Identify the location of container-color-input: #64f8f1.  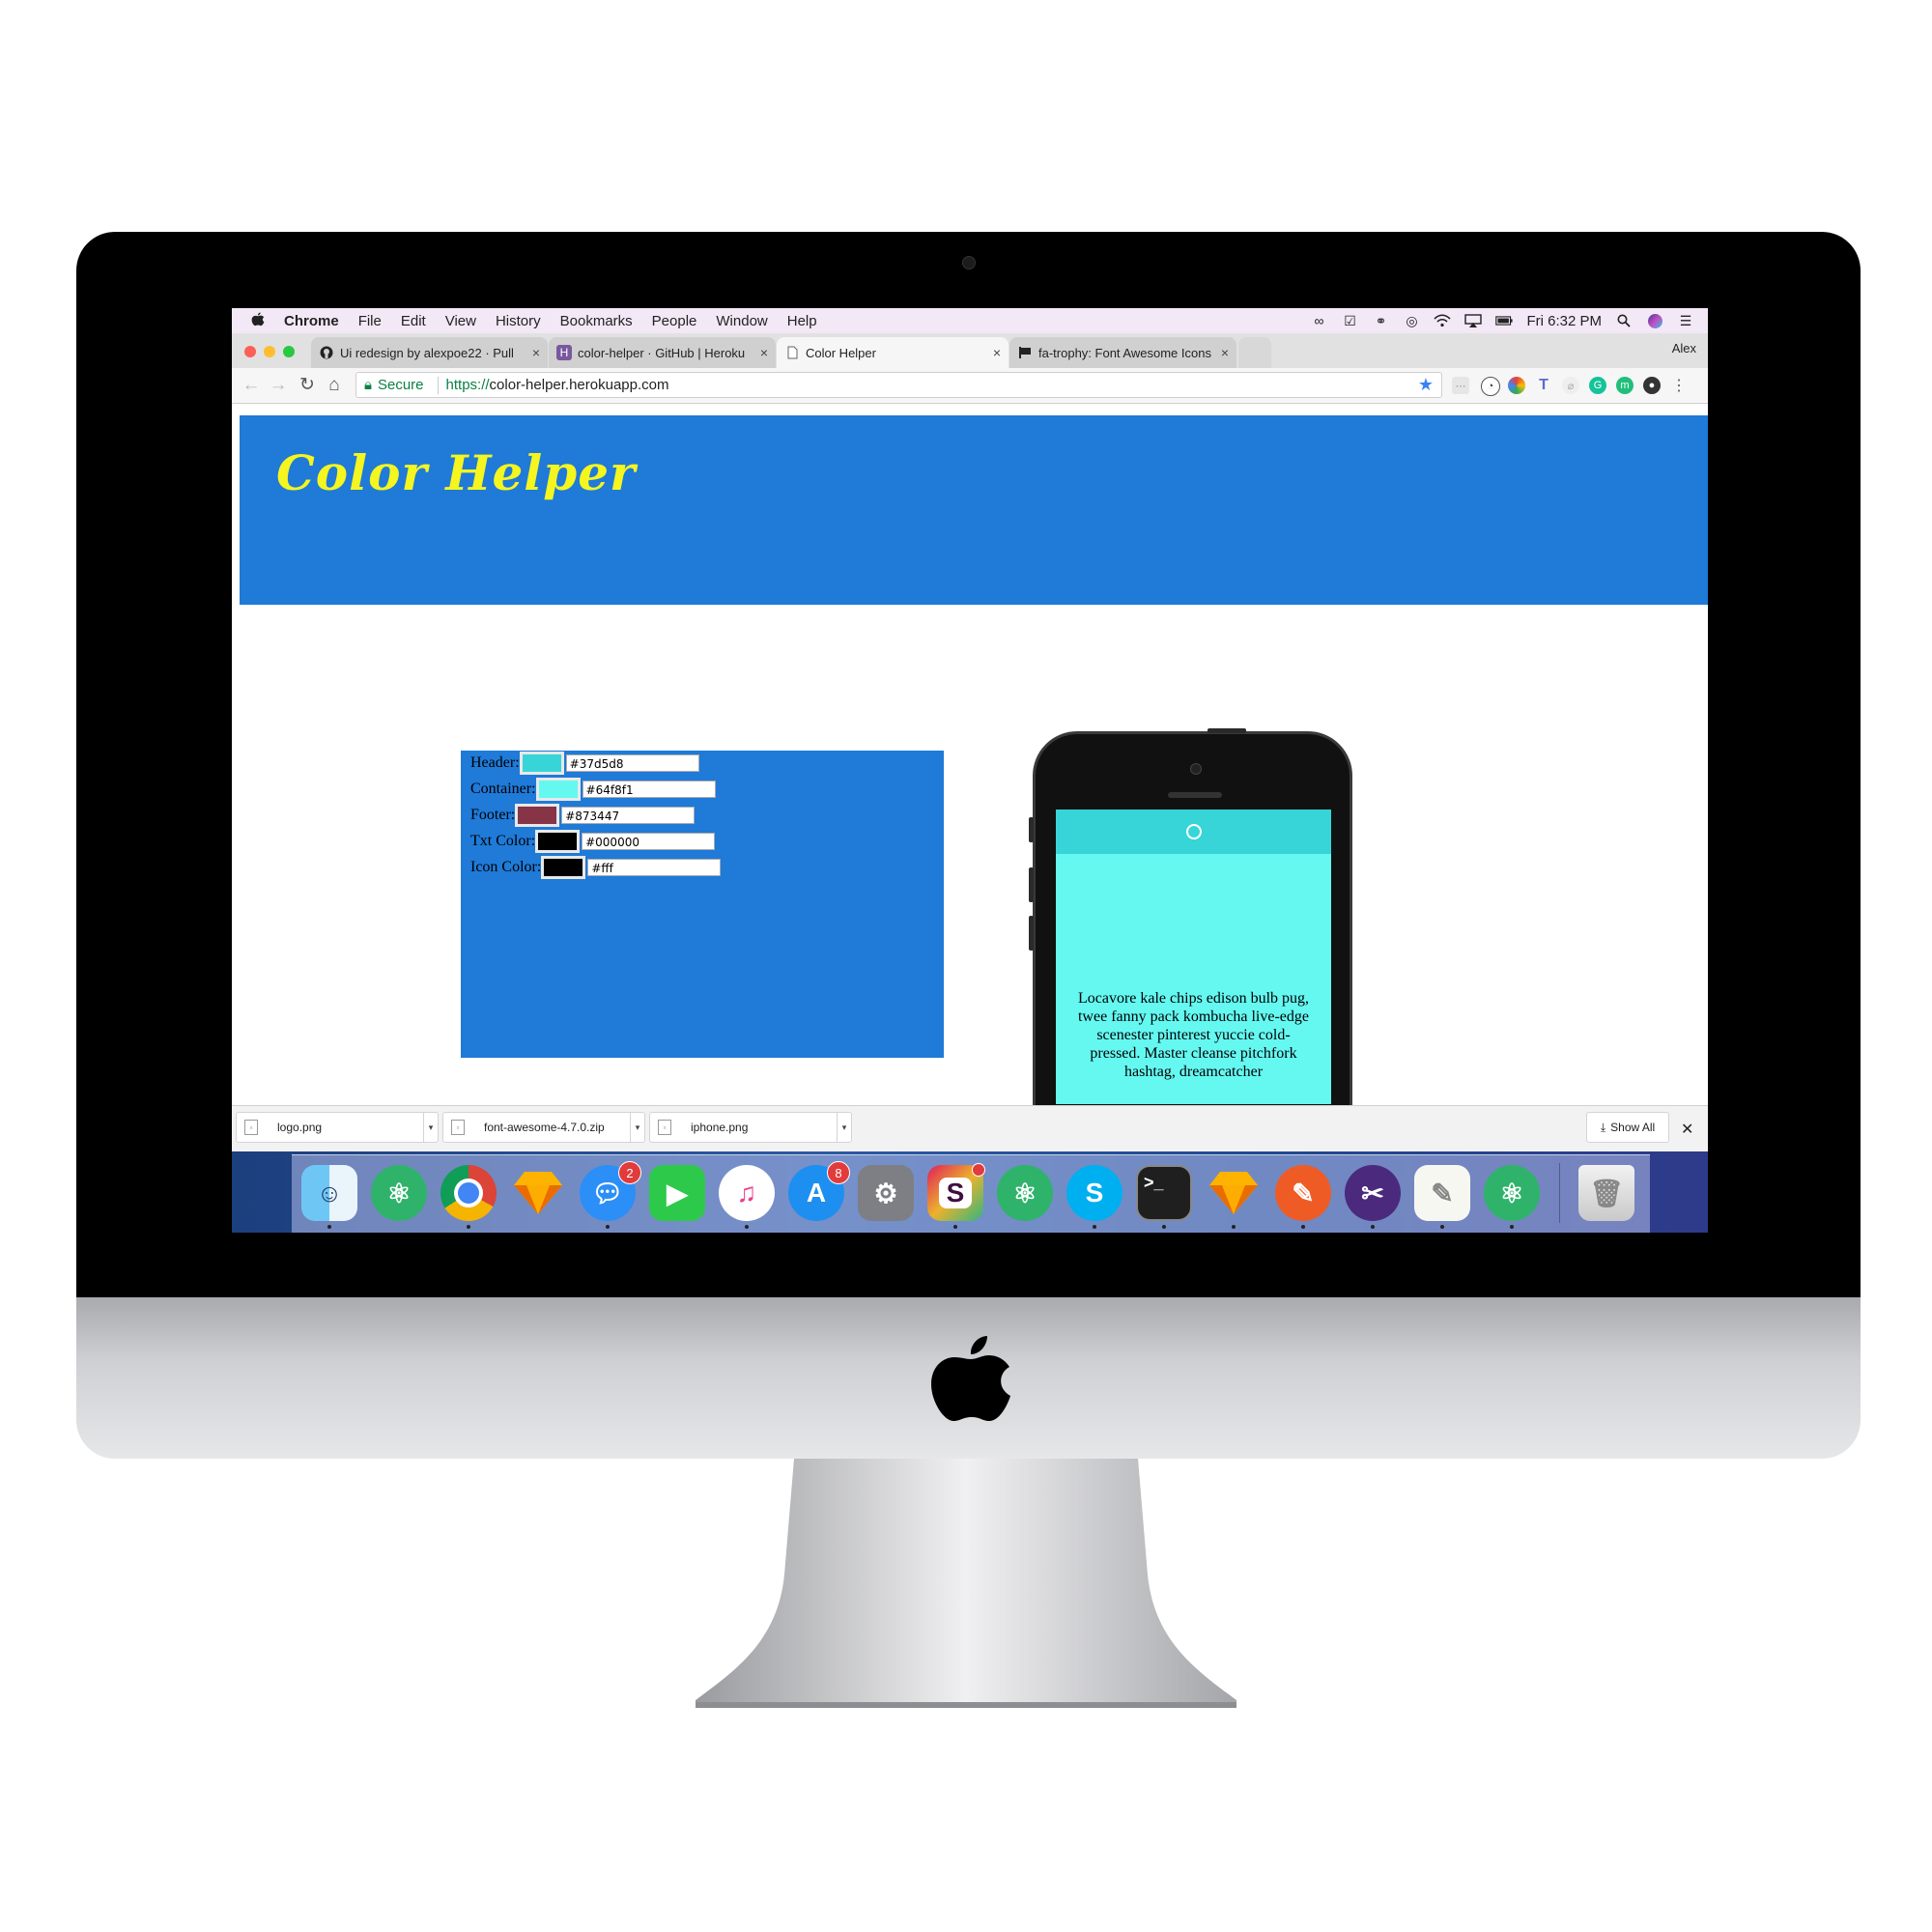
(649, 789).